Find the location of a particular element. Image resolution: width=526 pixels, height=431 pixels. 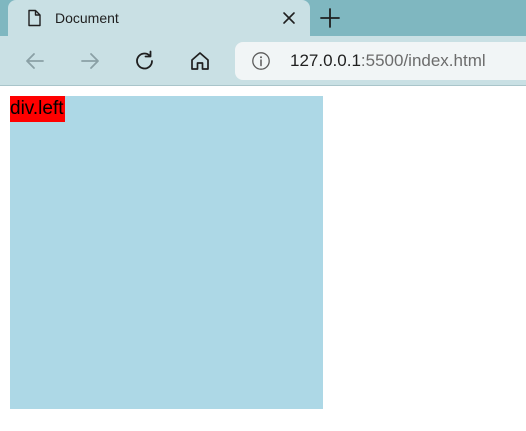

url-host: 127.0.0.1 is located at coordinates (325, 60).